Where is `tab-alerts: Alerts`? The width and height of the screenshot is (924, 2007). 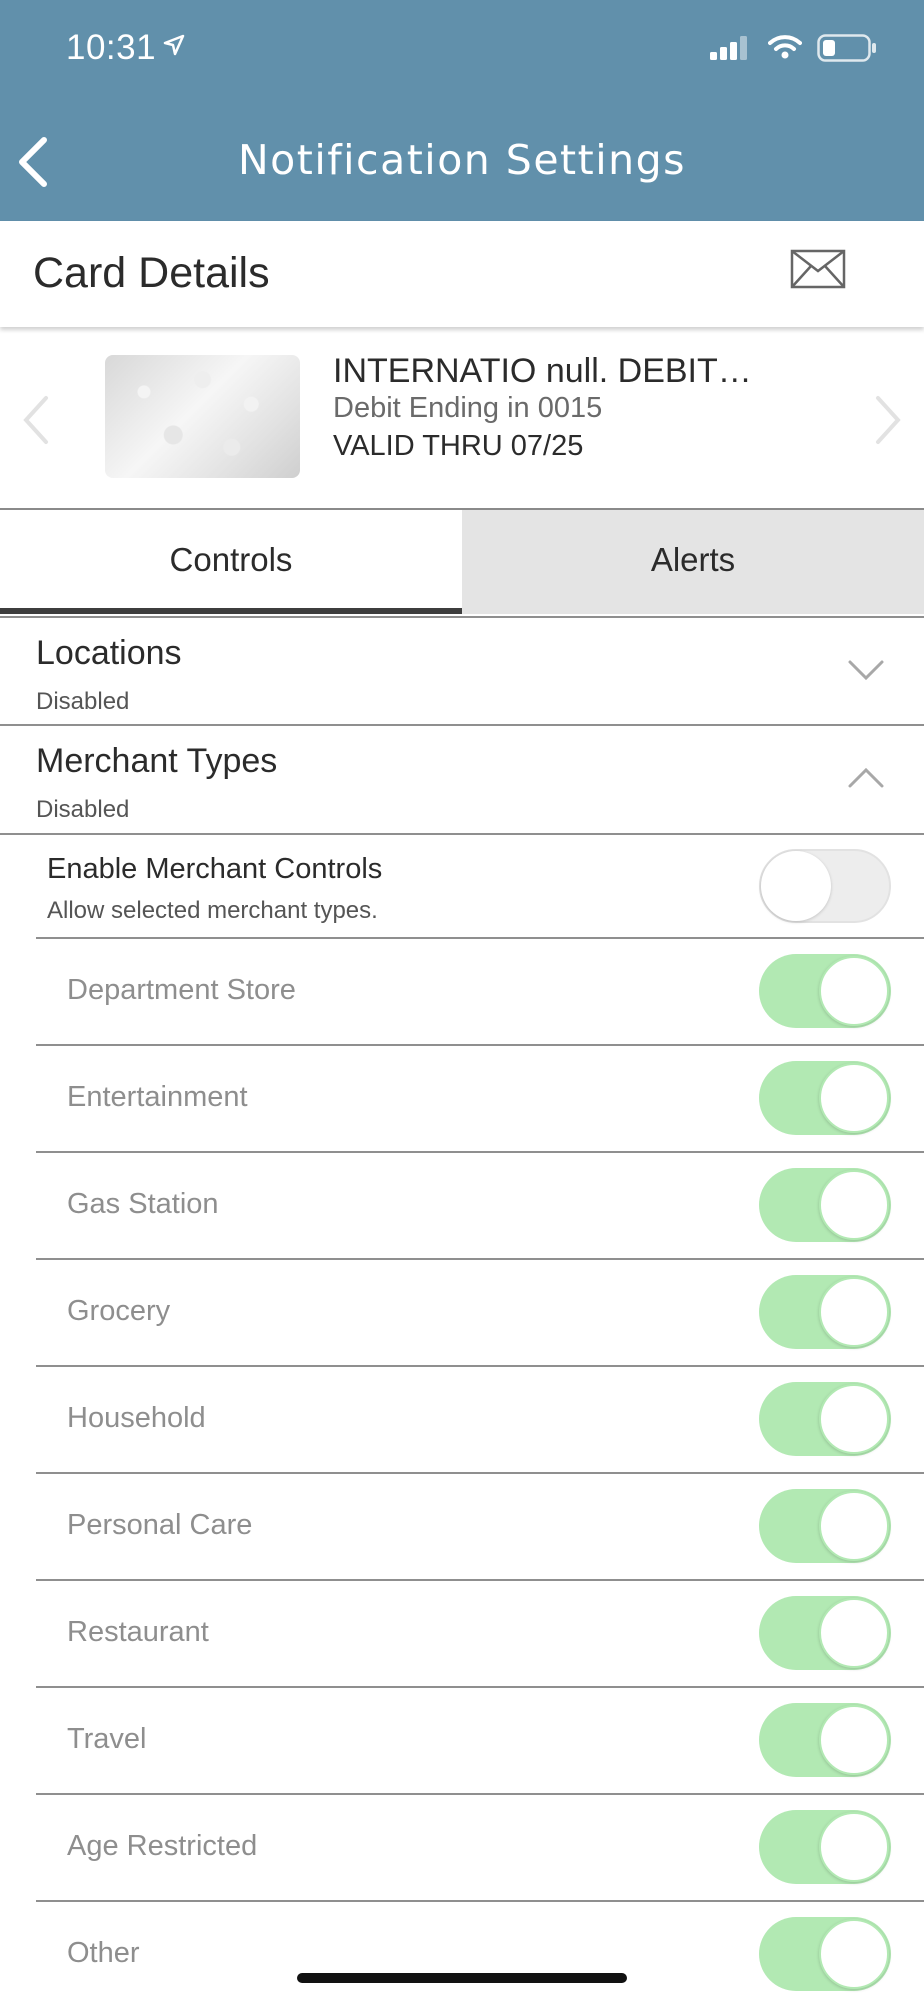 tab-alerts: Alerts is located at coordinates (693, 562).